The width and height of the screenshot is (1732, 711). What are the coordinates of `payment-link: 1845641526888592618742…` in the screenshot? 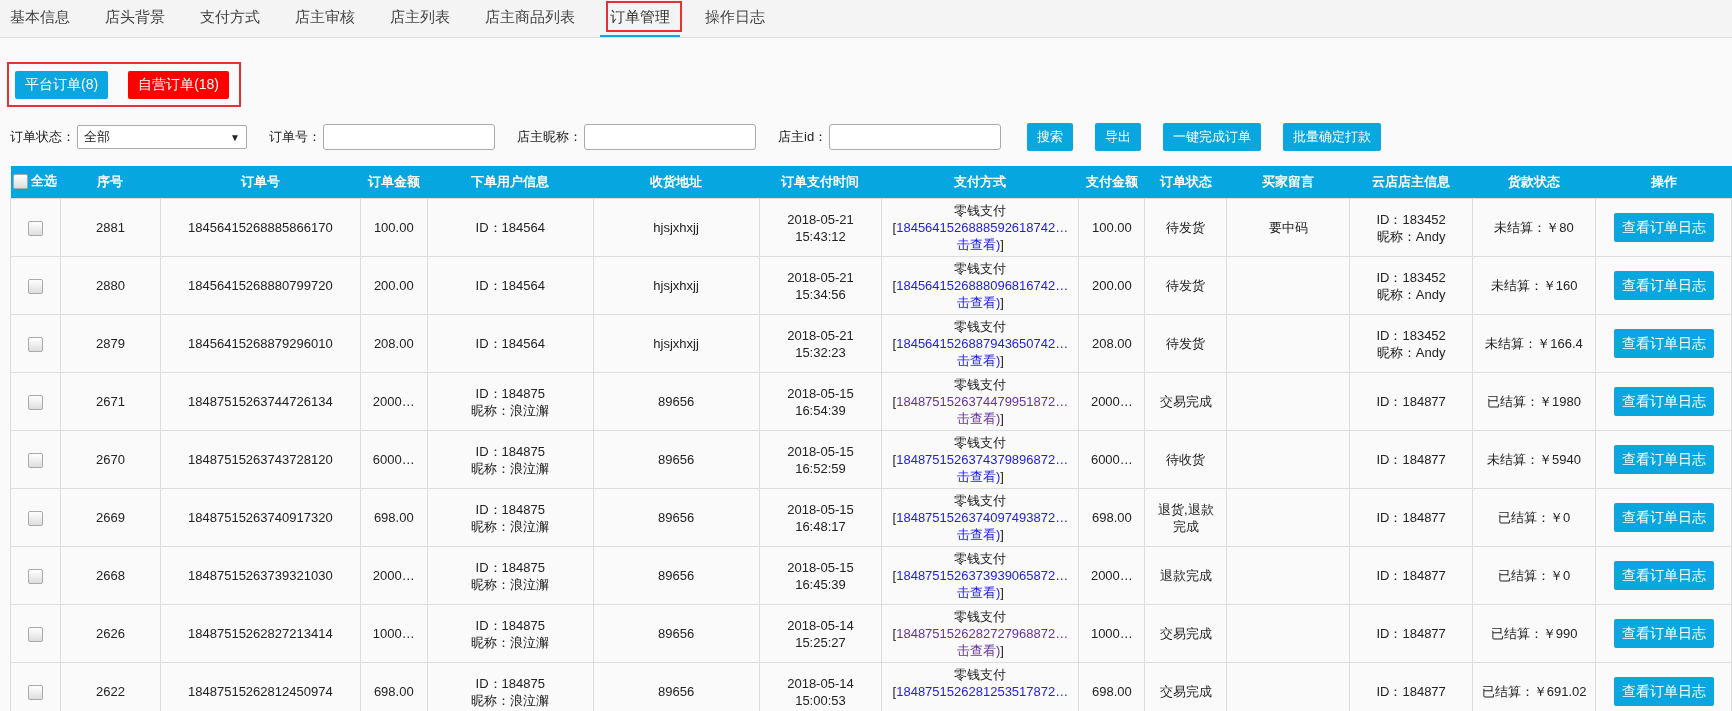 It's located at (982, 227).